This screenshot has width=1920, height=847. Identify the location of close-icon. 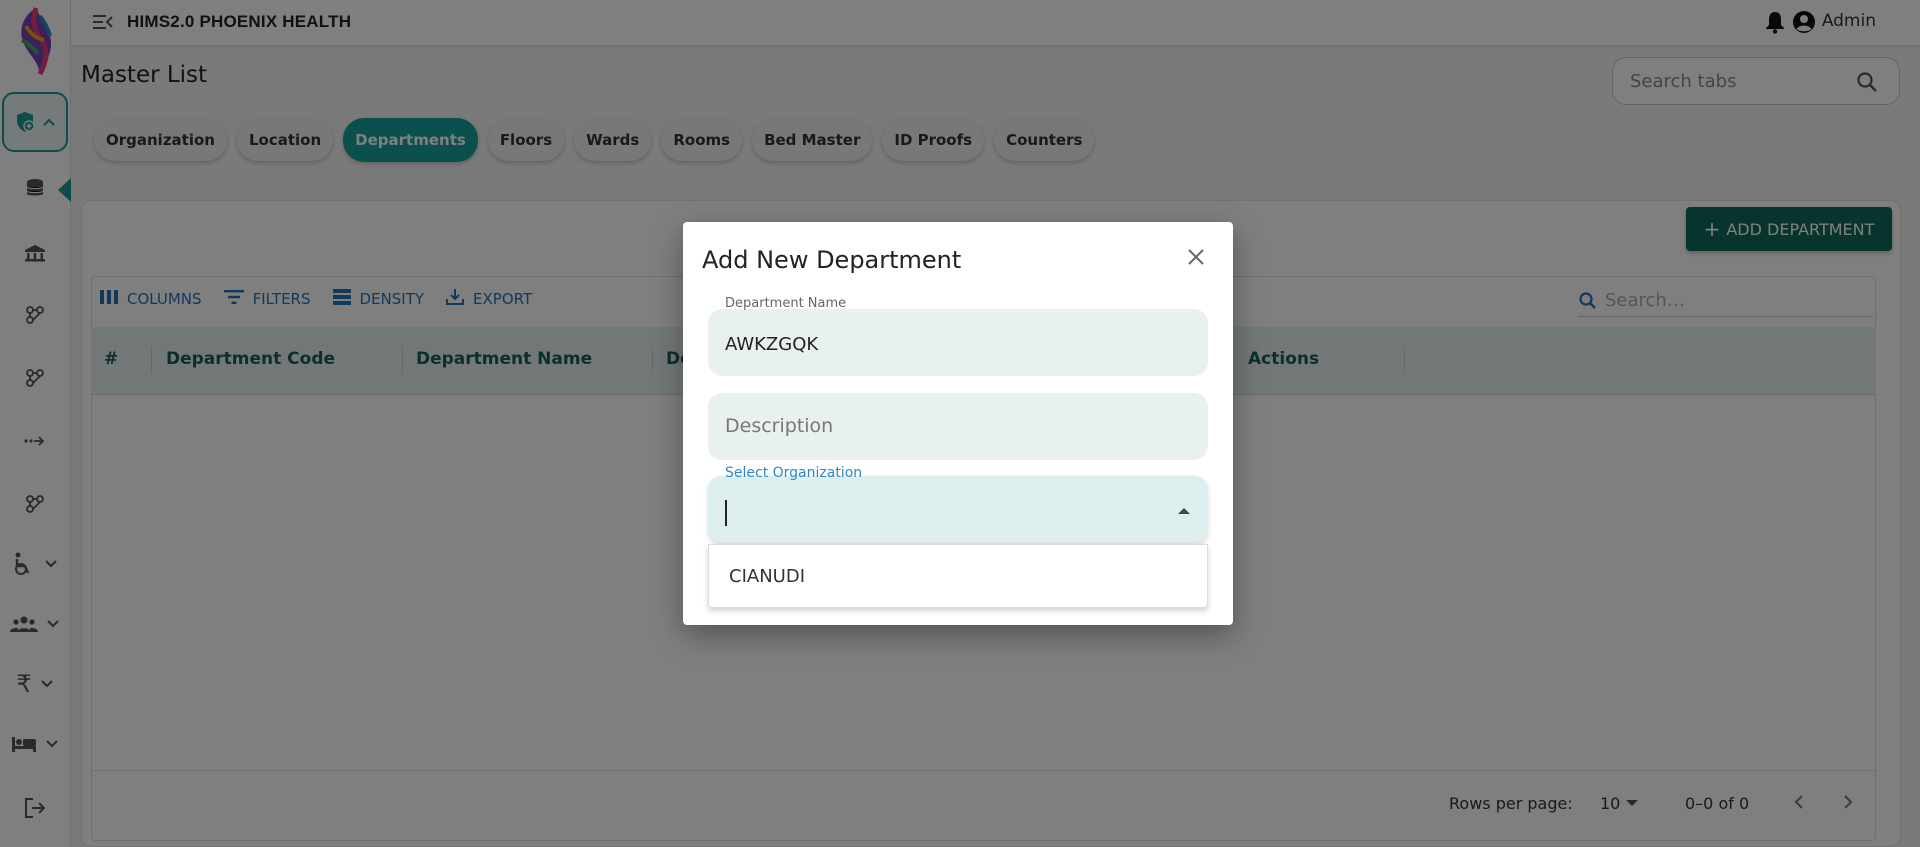
(1196, 259).